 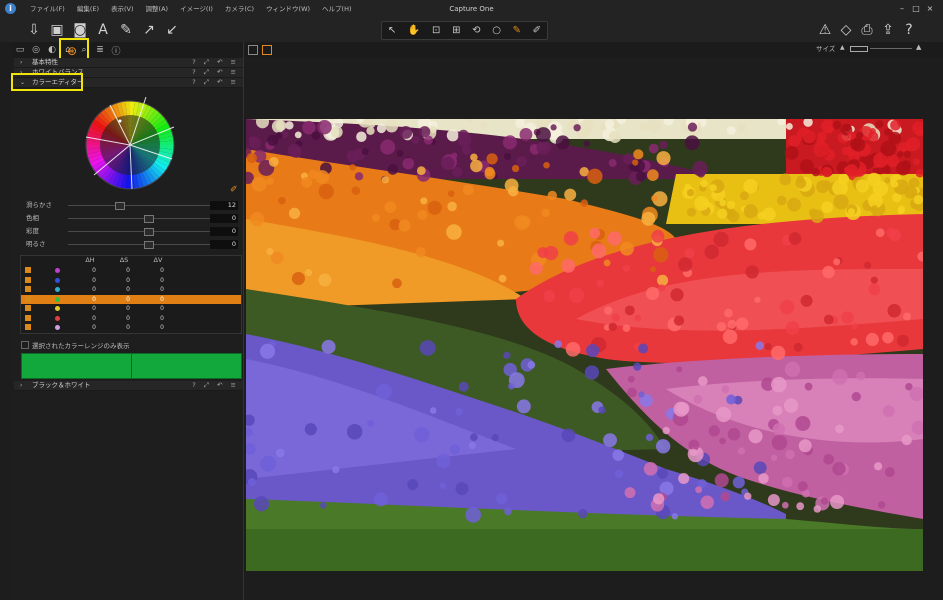 I want to click on brush-icon: ✎, so click(x=126, y=30).